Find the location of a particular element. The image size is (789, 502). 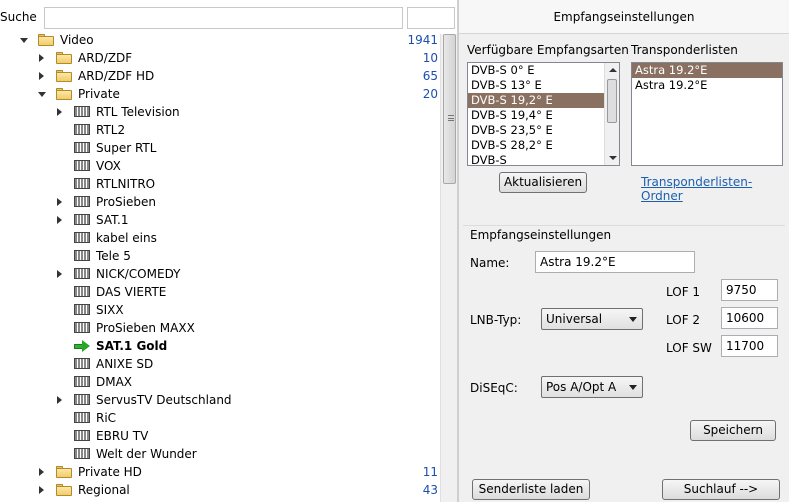

tree-item-label: kabel eins is located at coordinates (126, 238).